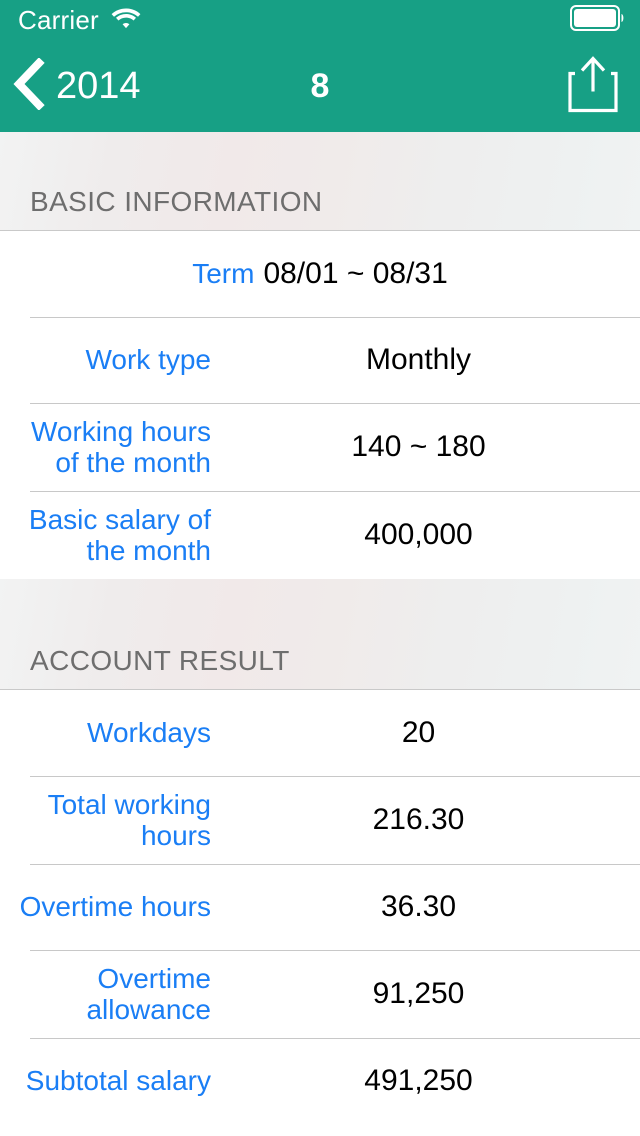  Describe the element at coordinates (320, 820) in the screenshot. I see `row-total-working-hours: Total working hours 216.30` at that location.